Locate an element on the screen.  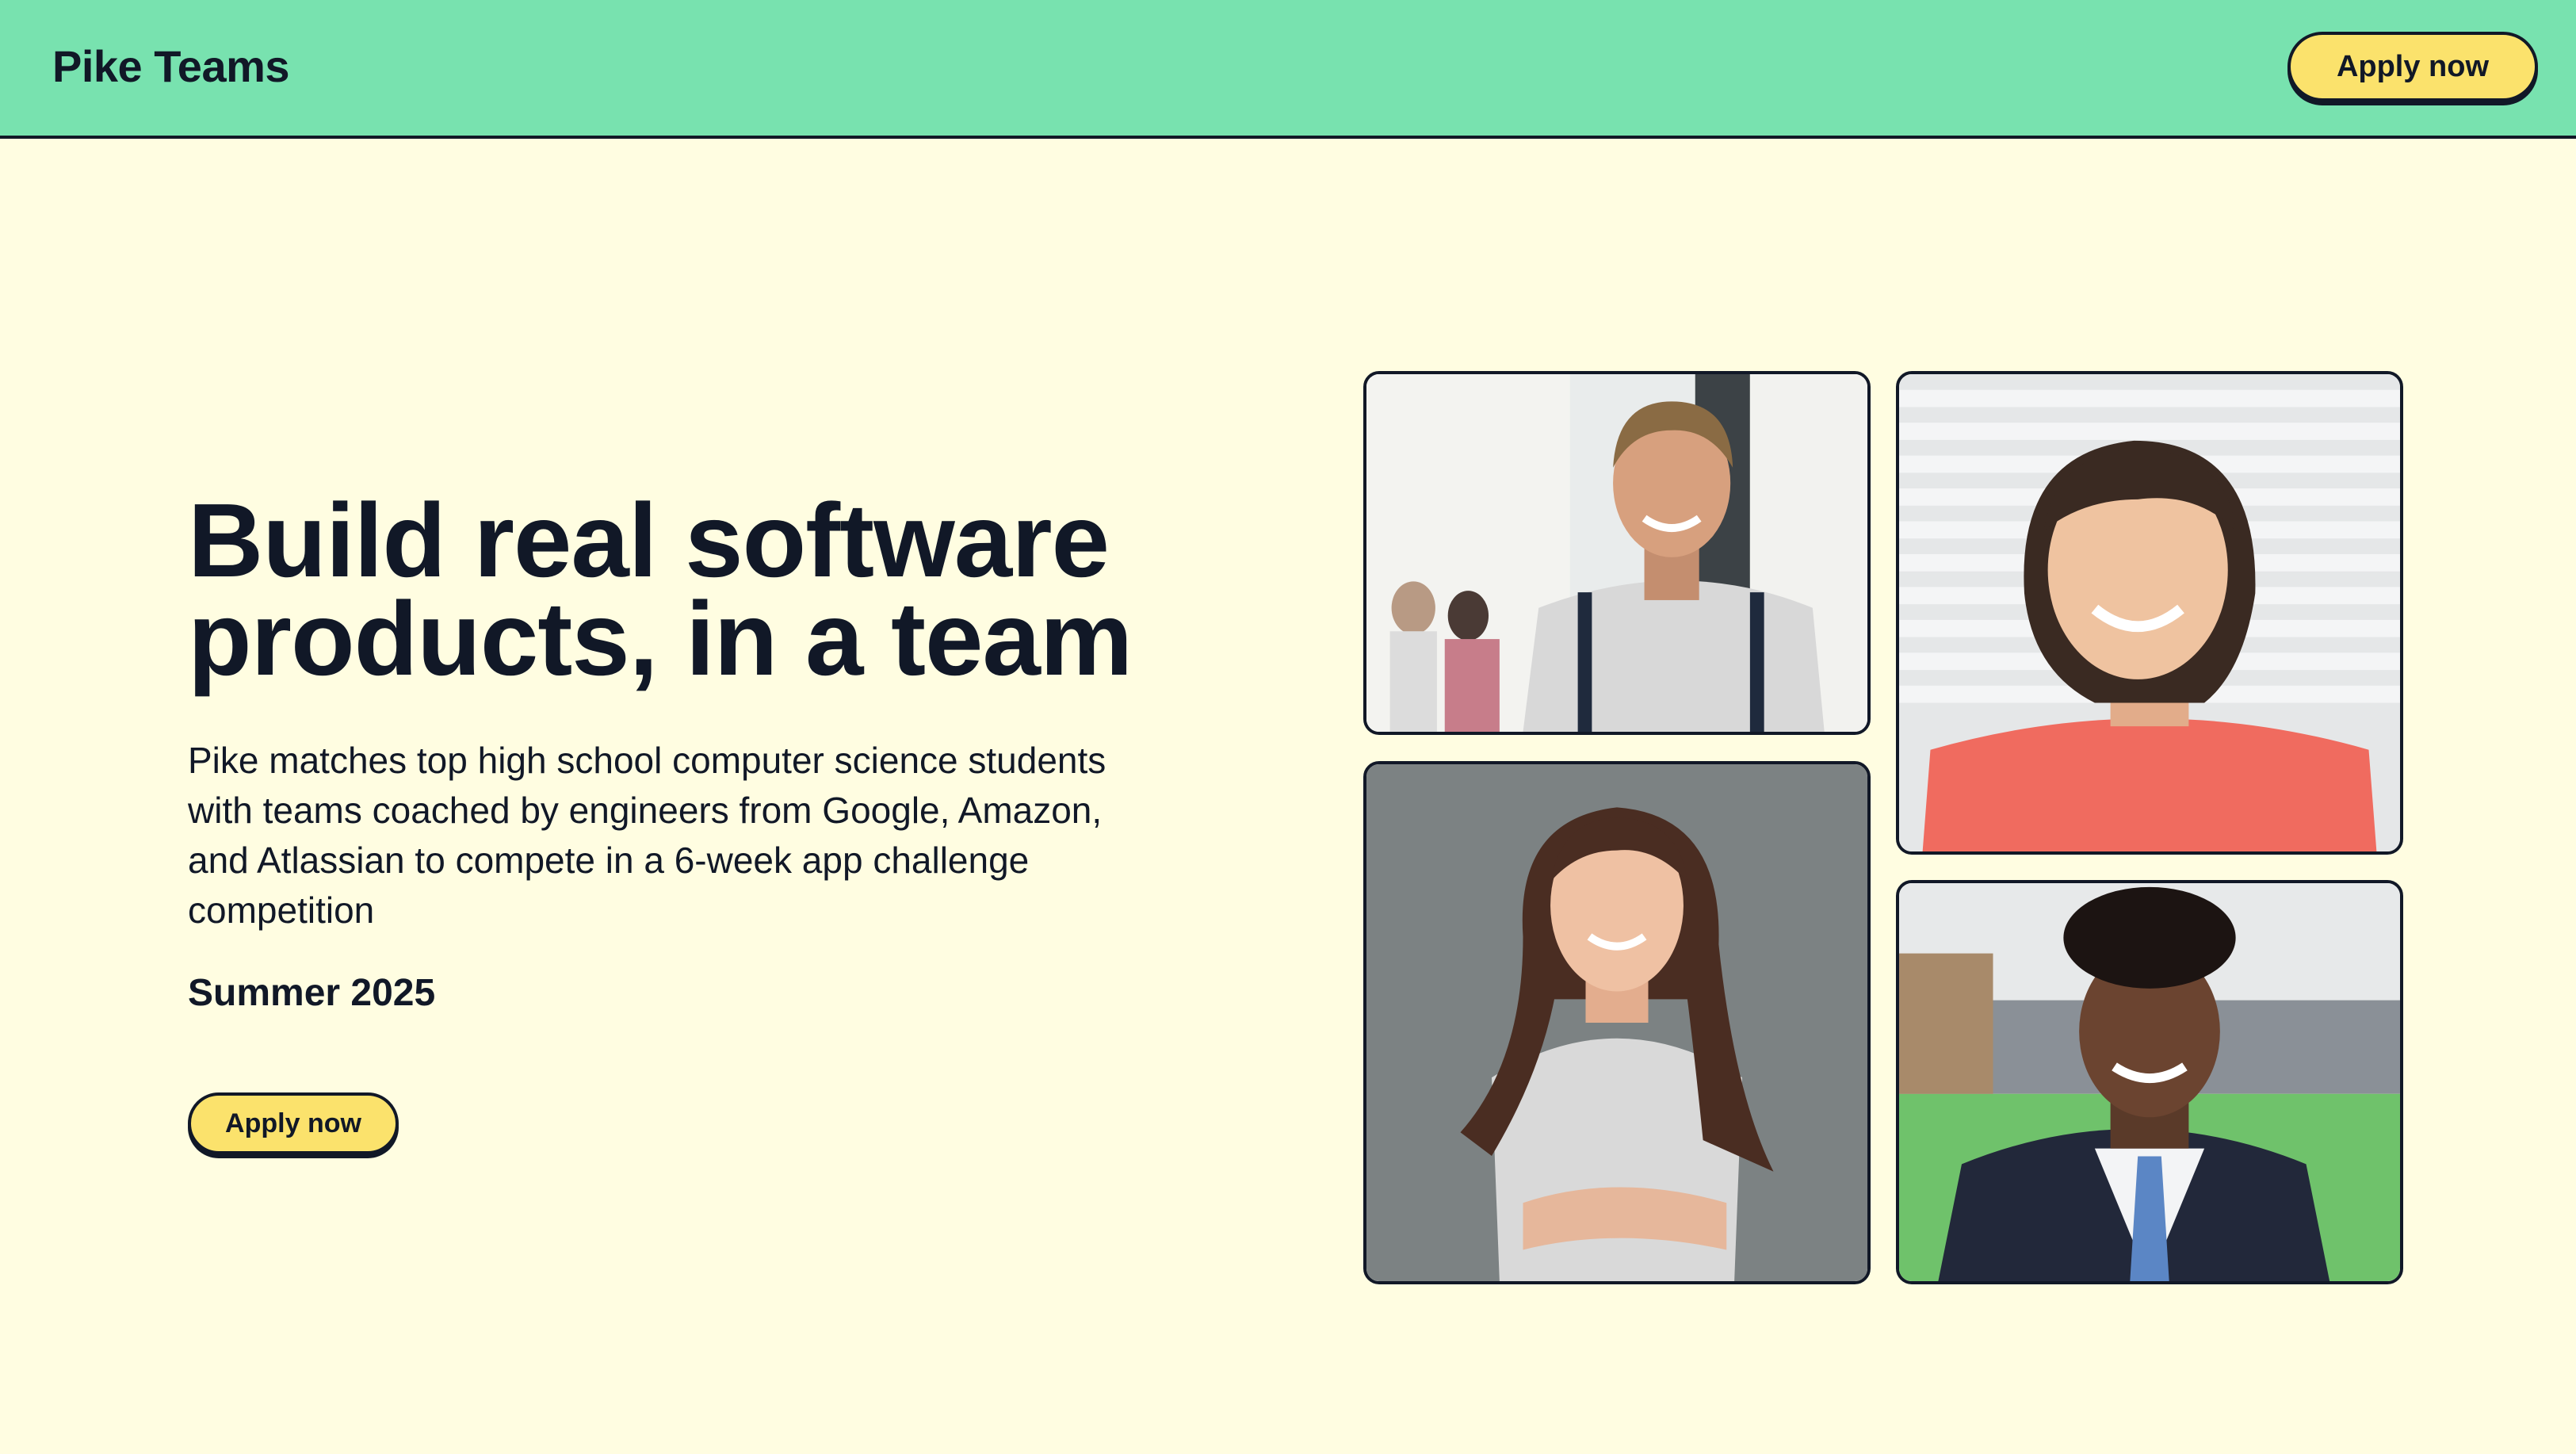
hero-apply-button: Apply now is located at coordinates (293, 1123).